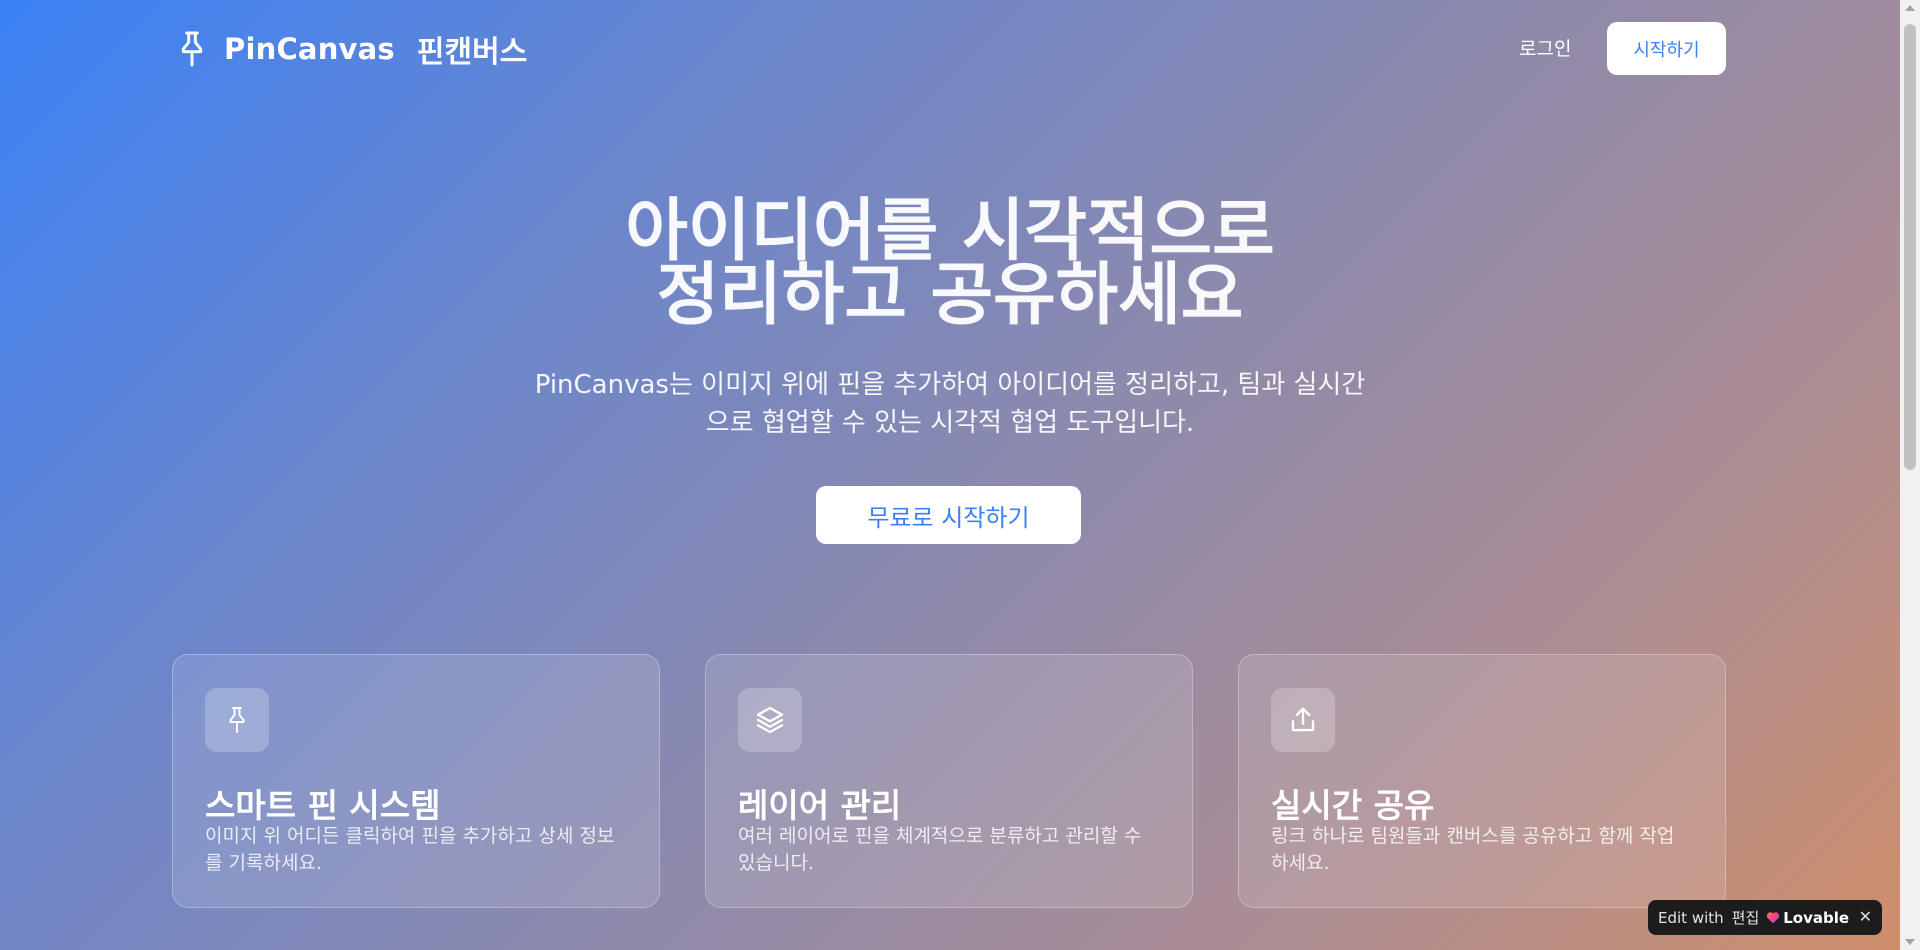 The image size is (1920, 950). What do you see at coordinates (1816, 917) in the screenshot?
I see `badge-brand: Lovable` at bounding box center [1816, 917].